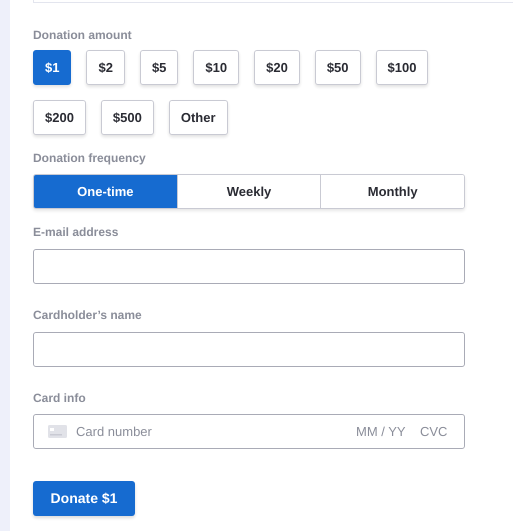 The height and width of the screenshot is (531, 513). I want to click on cvc-input: CVC, so click(435, 432).